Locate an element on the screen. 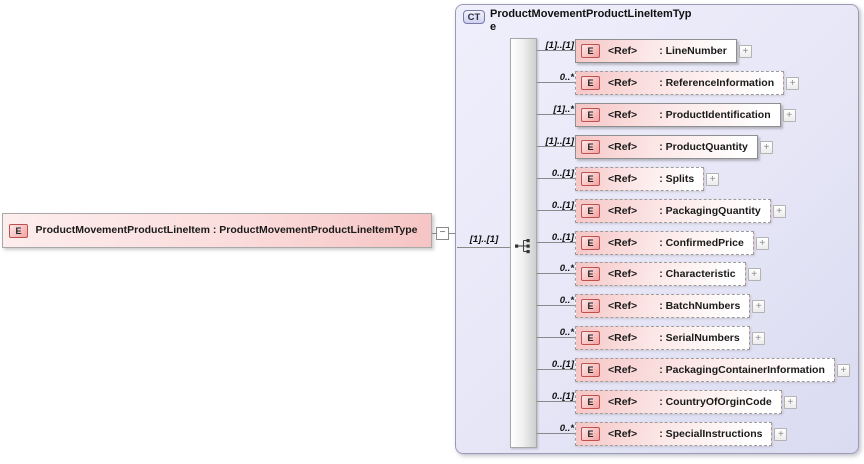 The image size is (864, 464). child-element-box: E <Ref> : PackagingContainerInformation is located at coordinates (705, 370).